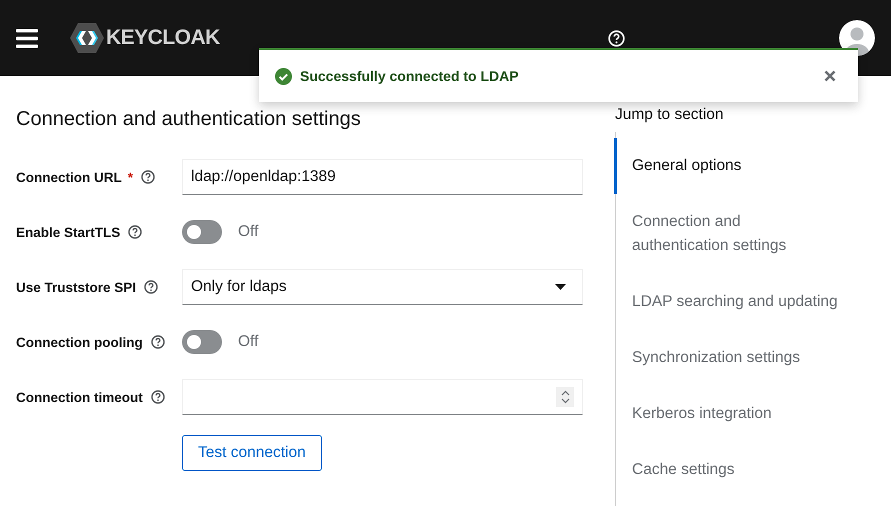 Image resolution: width=891 pixels, height=506 pixels. What do you see at coordinates (734, 358) in the screenshot?
I see `jump-link: Synchronization settings` at bounding box center [734, 358].